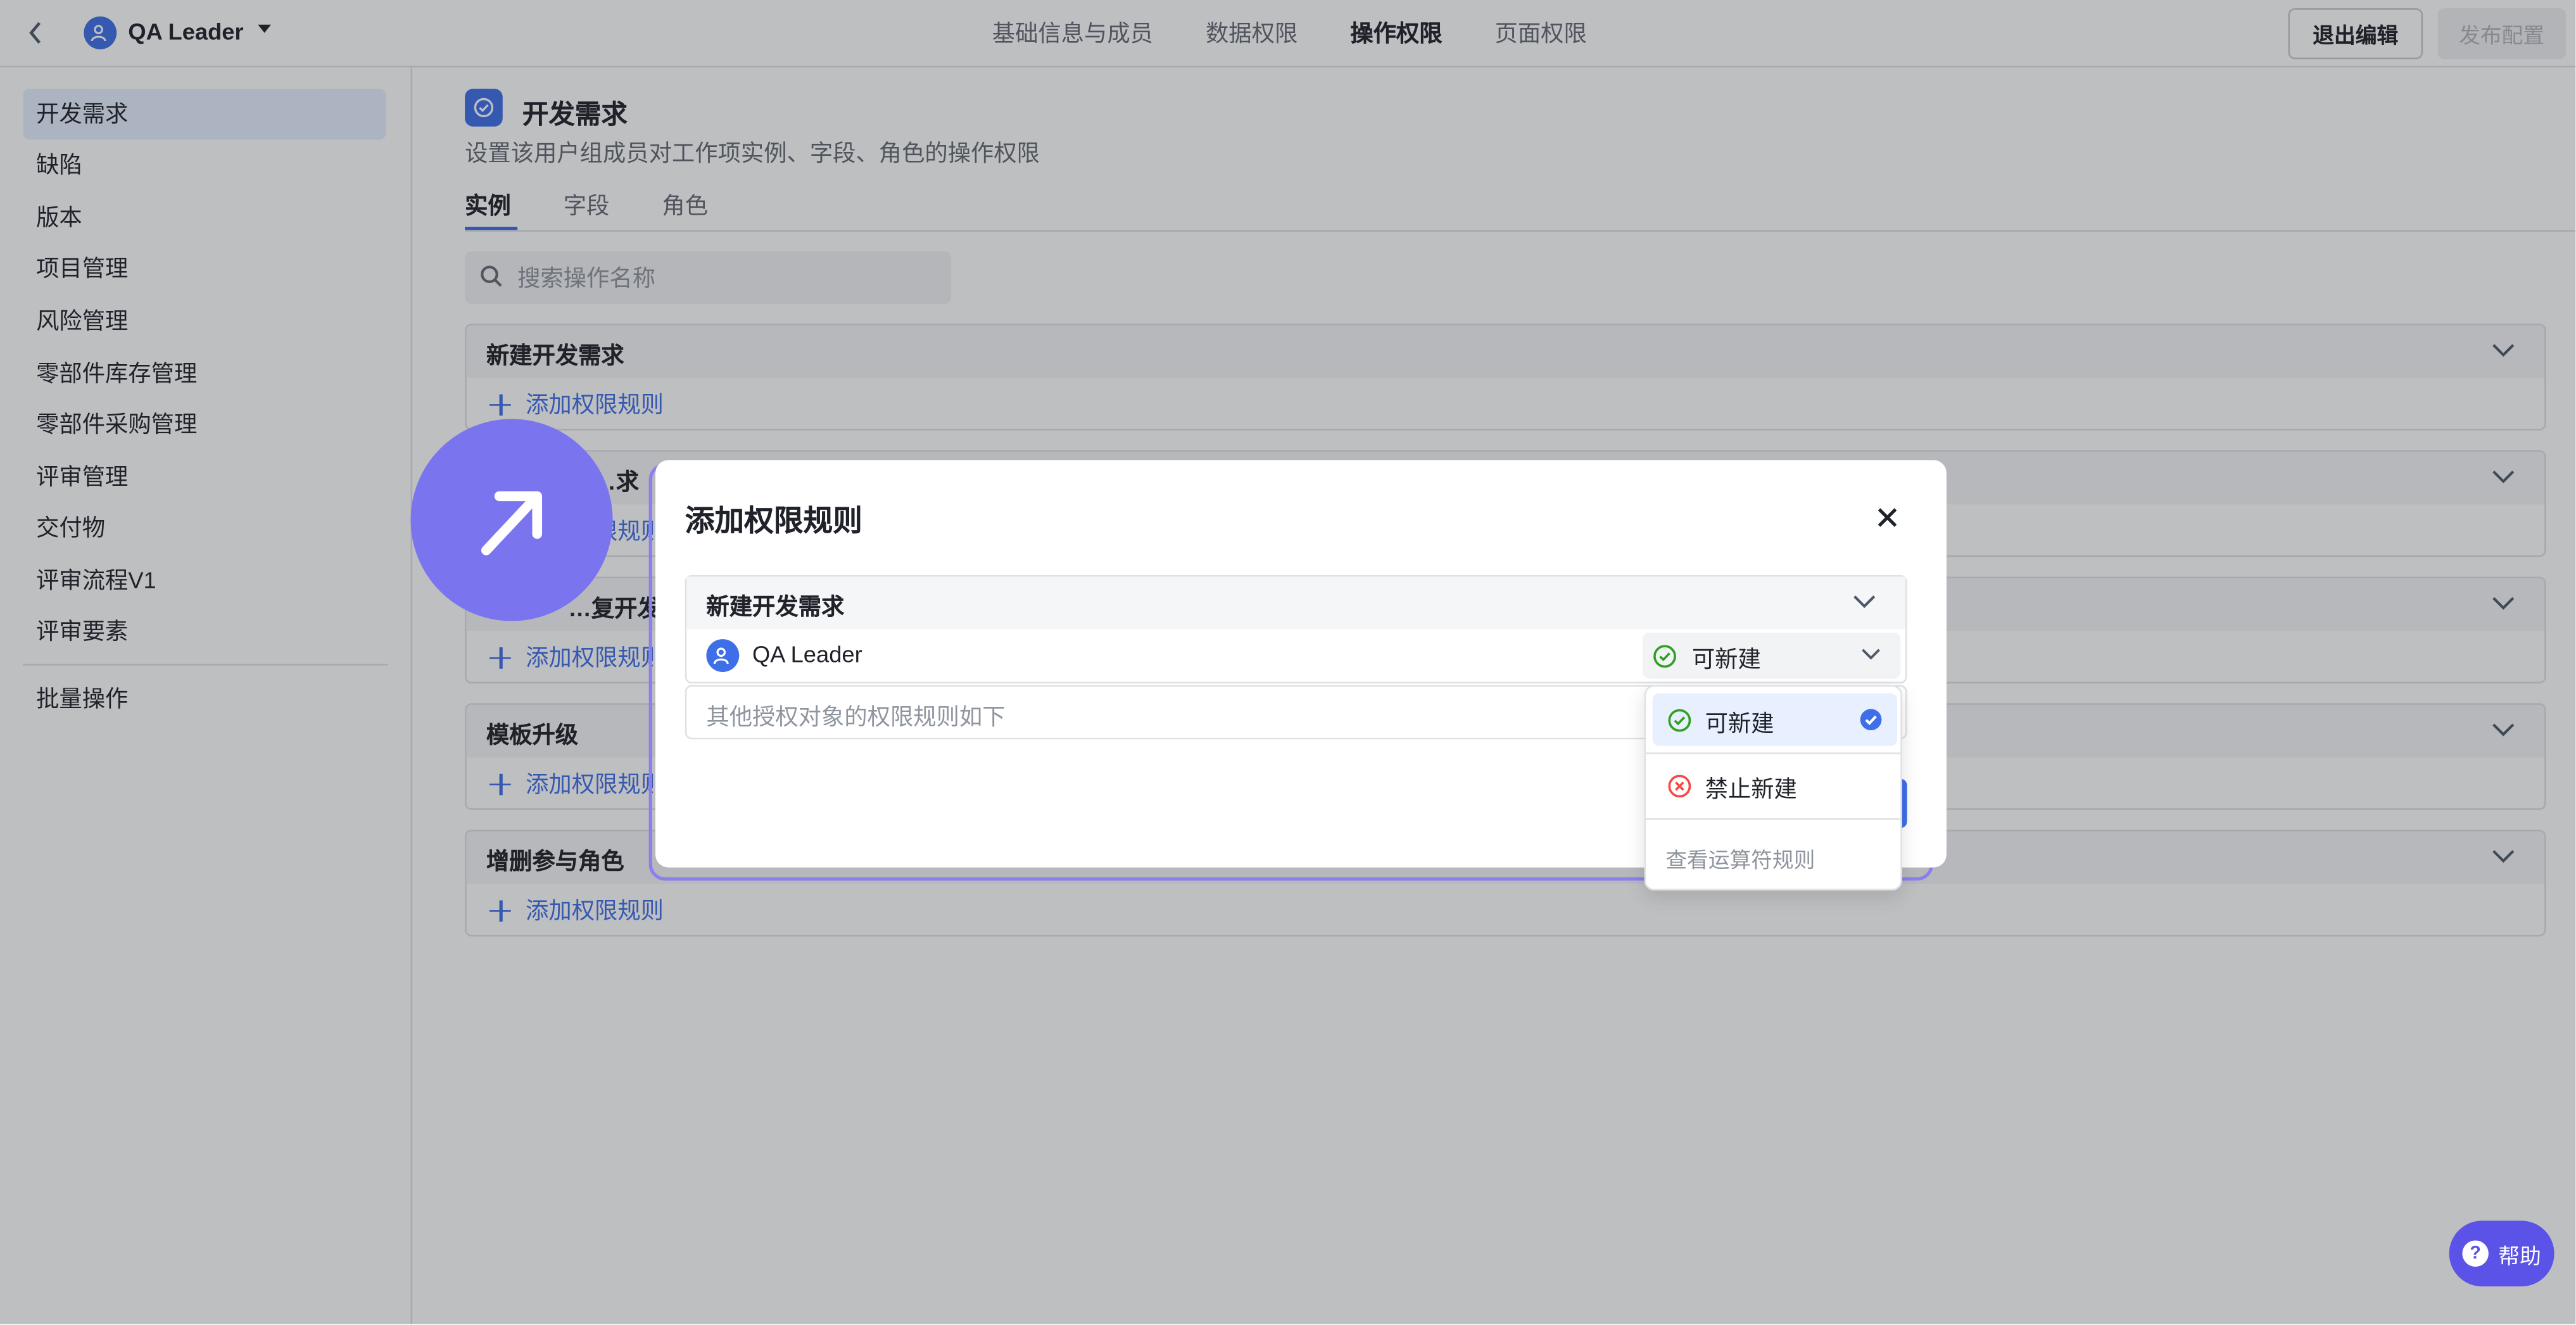 This screenshot has width=2576, height=1325. What do you see at coordinates (773, 521) in the screenshot?
I see `dialog-title: 添加权限规则` at bounding box center [773, 521].